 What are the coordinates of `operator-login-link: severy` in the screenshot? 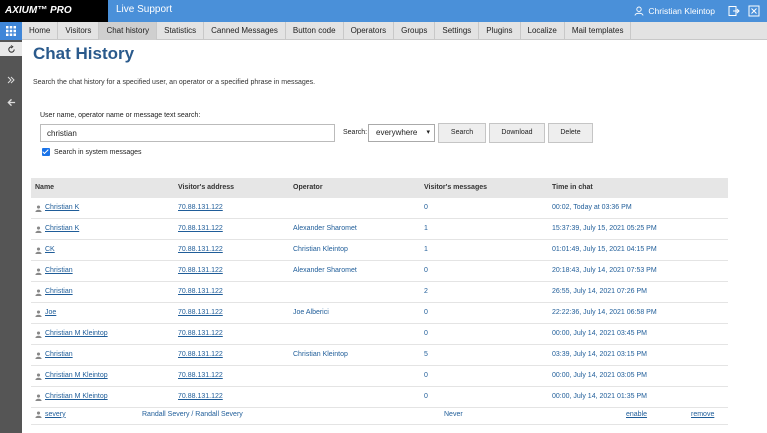 It's located at (55, 415).